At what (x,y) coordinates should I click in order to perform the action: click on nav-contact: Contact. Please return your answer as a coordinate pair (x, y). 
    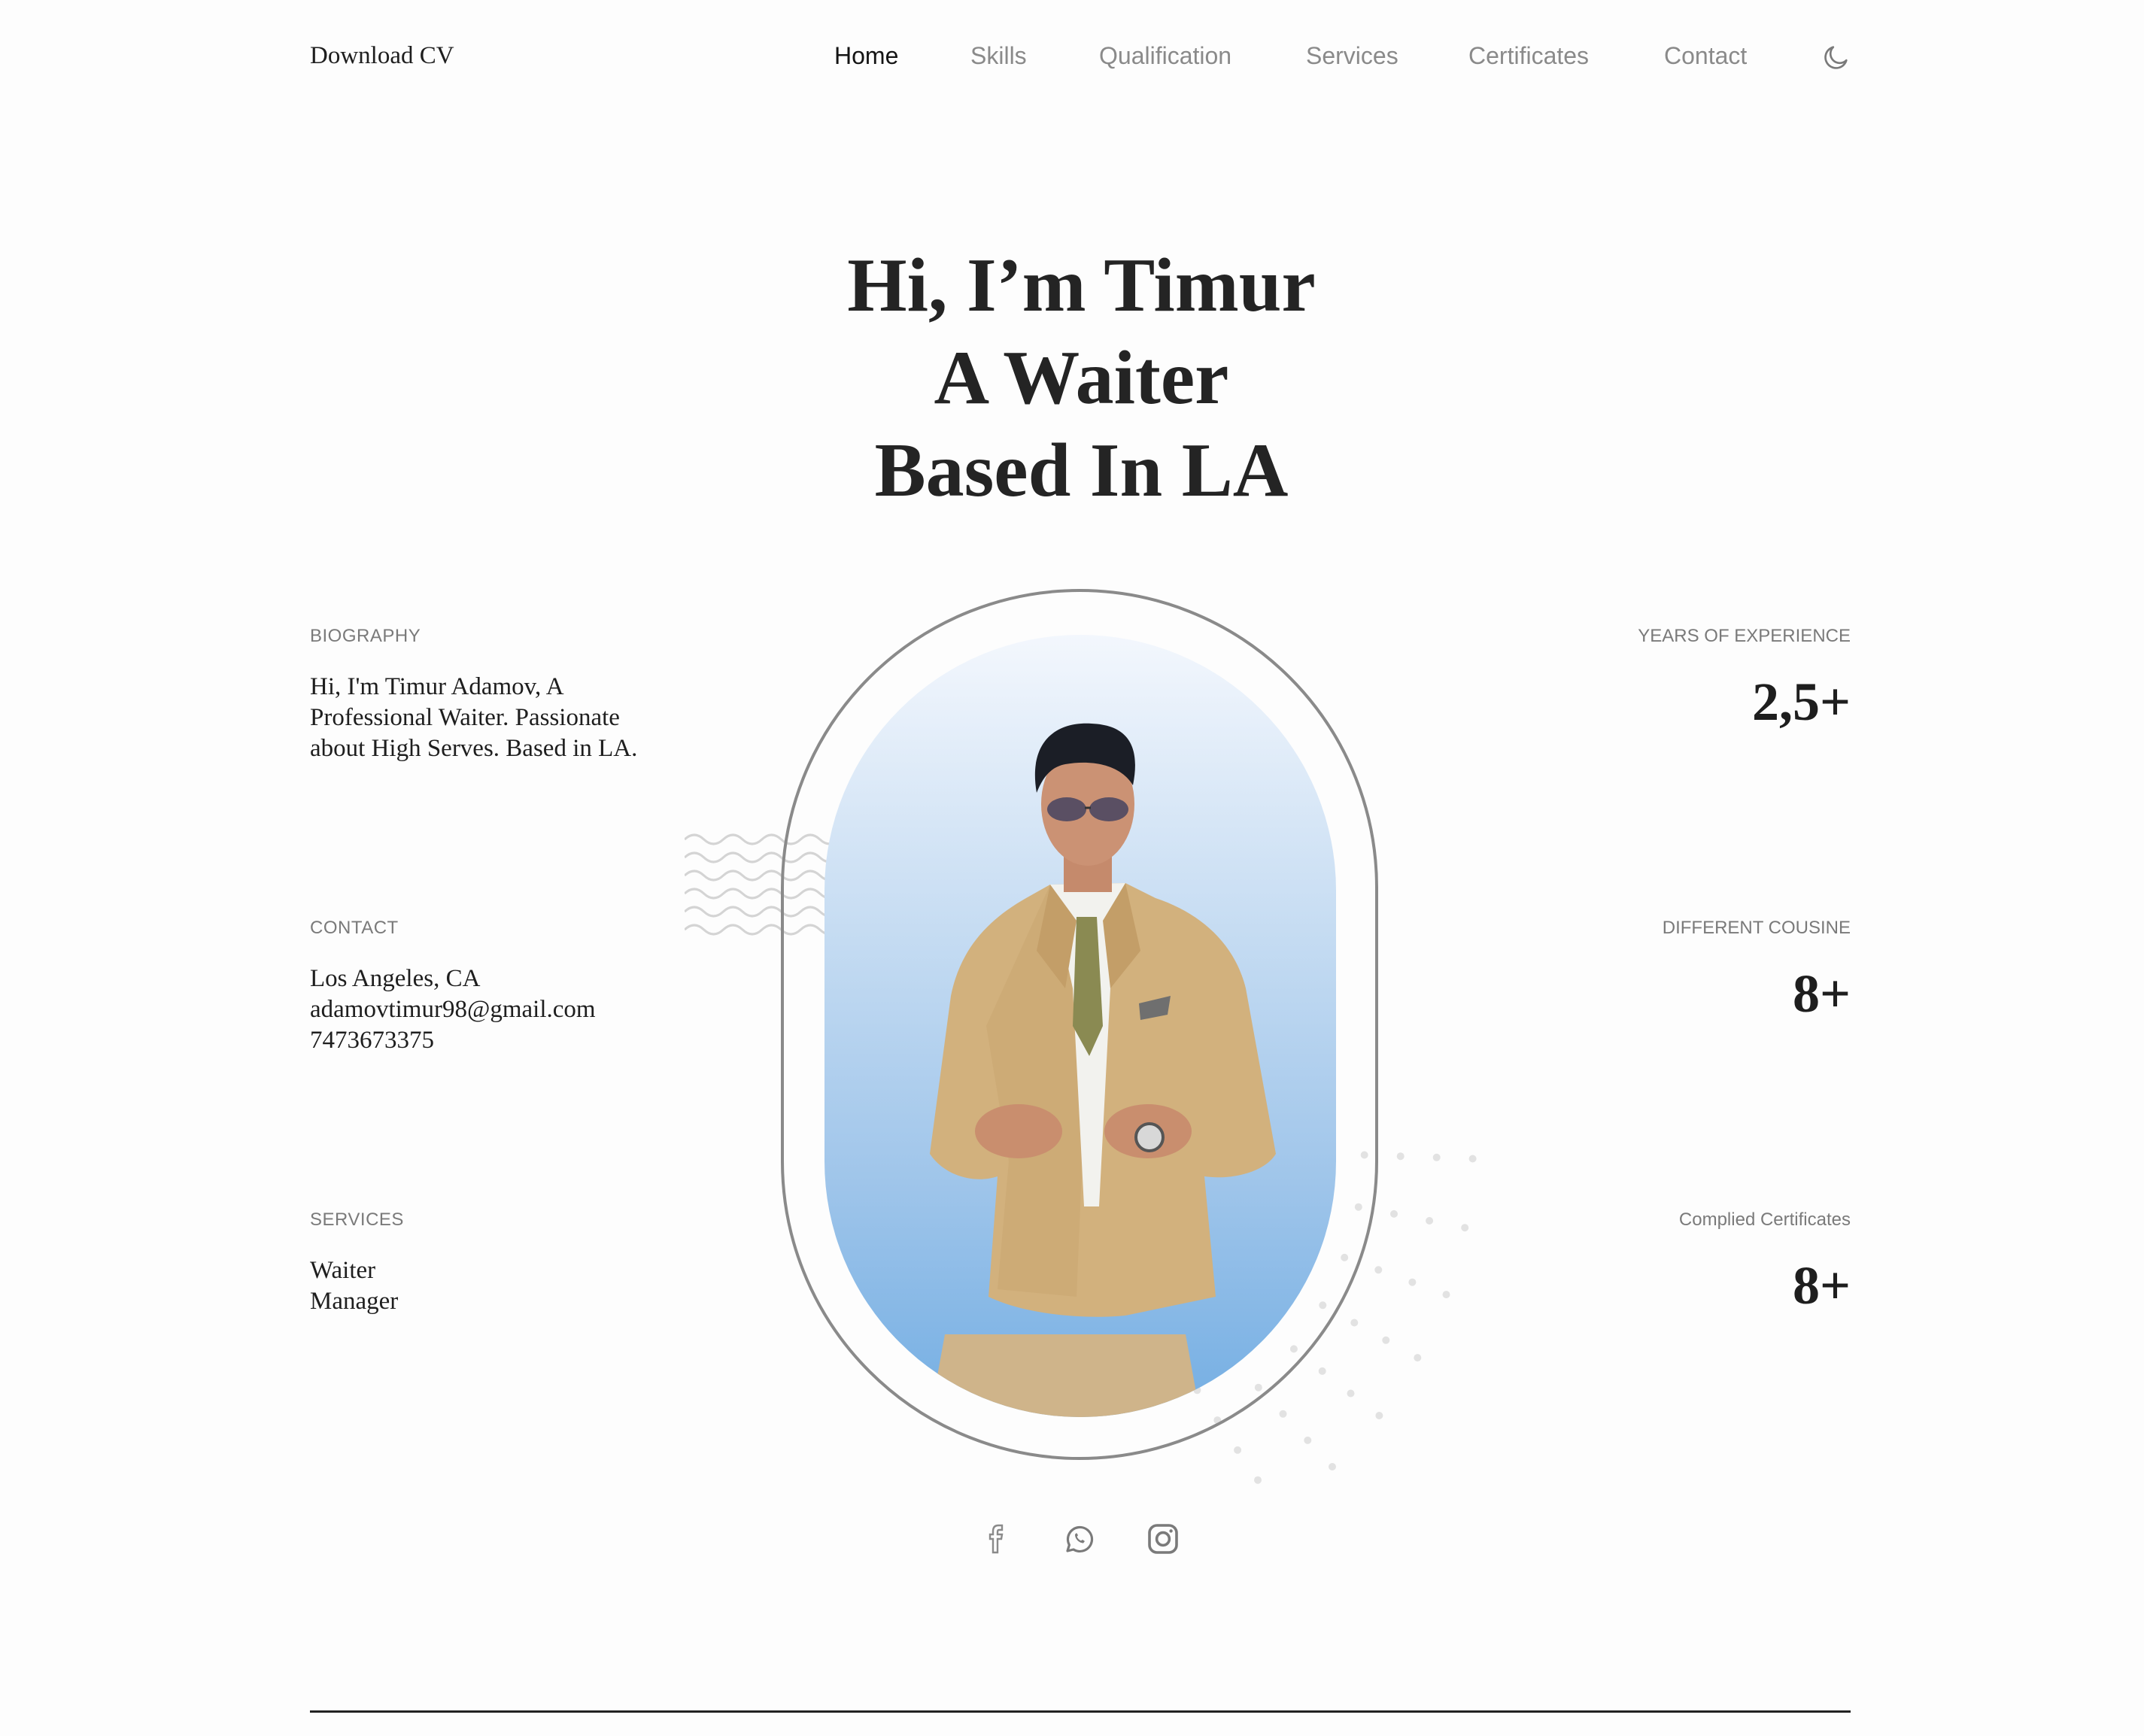
    Looking at the image, I should click on (1705, 56).